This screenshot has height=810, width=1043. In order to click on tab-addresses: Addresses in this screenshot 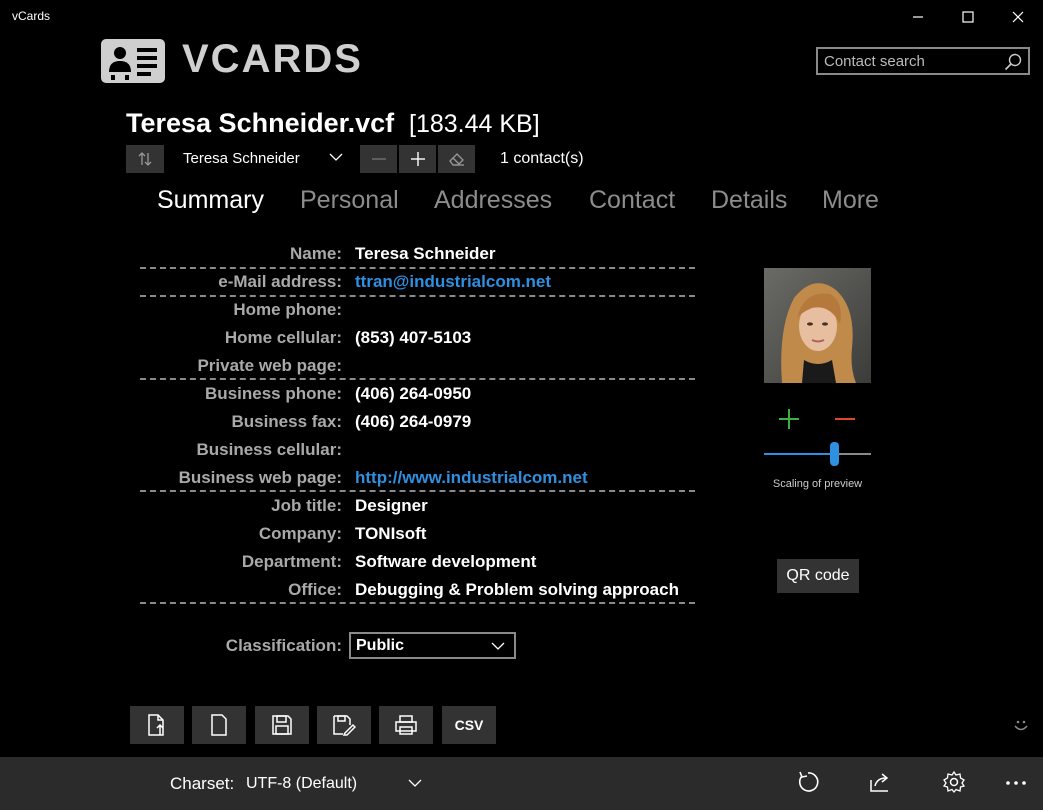, I will do `click(493, 200)`.